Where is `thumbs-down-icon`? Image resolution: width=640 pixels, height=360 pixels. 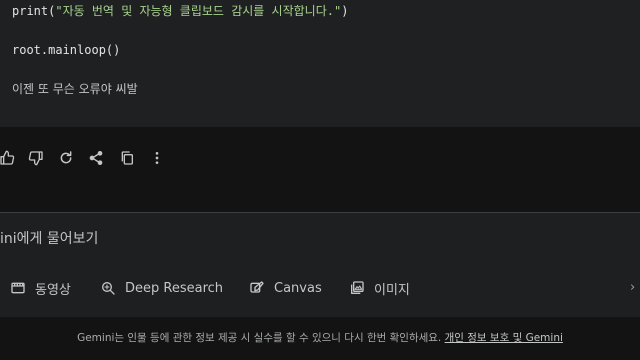
thumbs-down-icon is located at coordinates (35, 158).